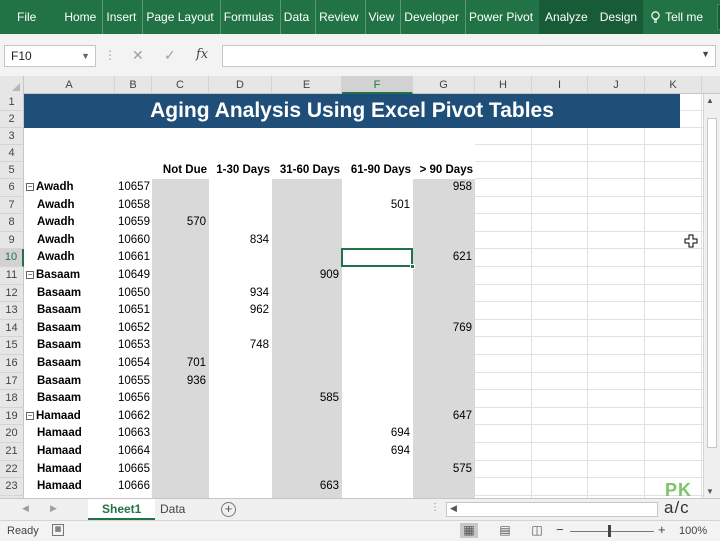 This screenshot has width=720, height=541. I want to click on aging-header: 1-30 Days, so click(239, 170).